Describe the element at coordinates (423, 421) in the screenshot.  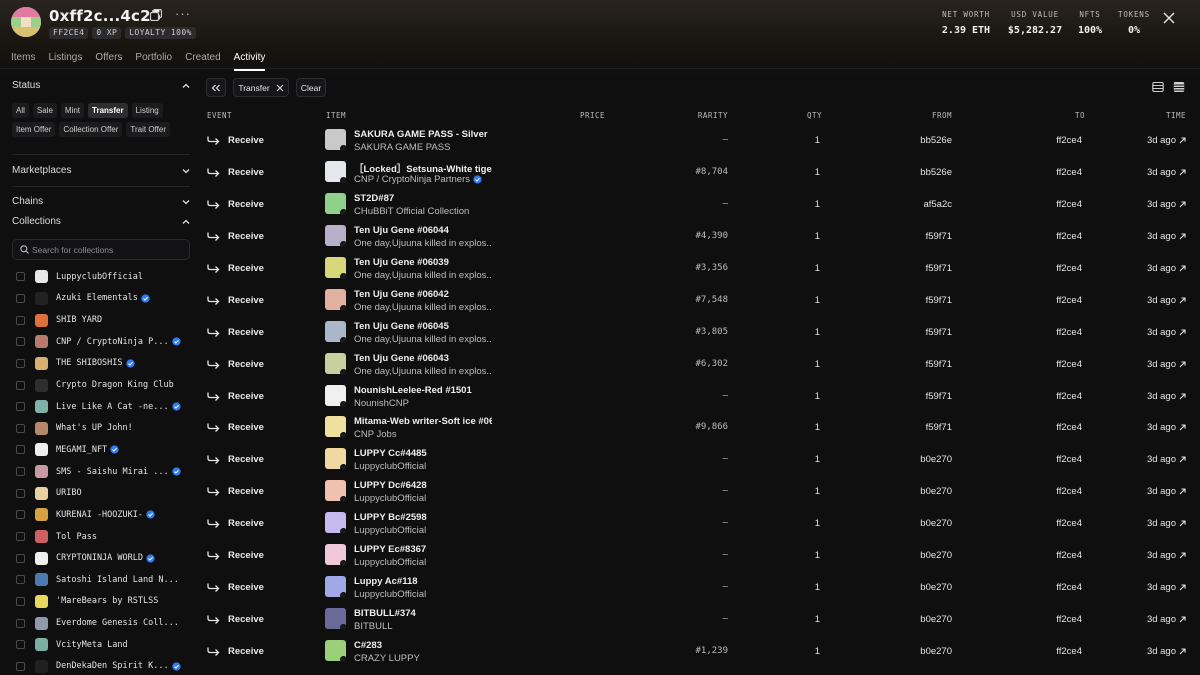
I see `item-name: Mitama-Web writer-Soft ice #068` at that location.